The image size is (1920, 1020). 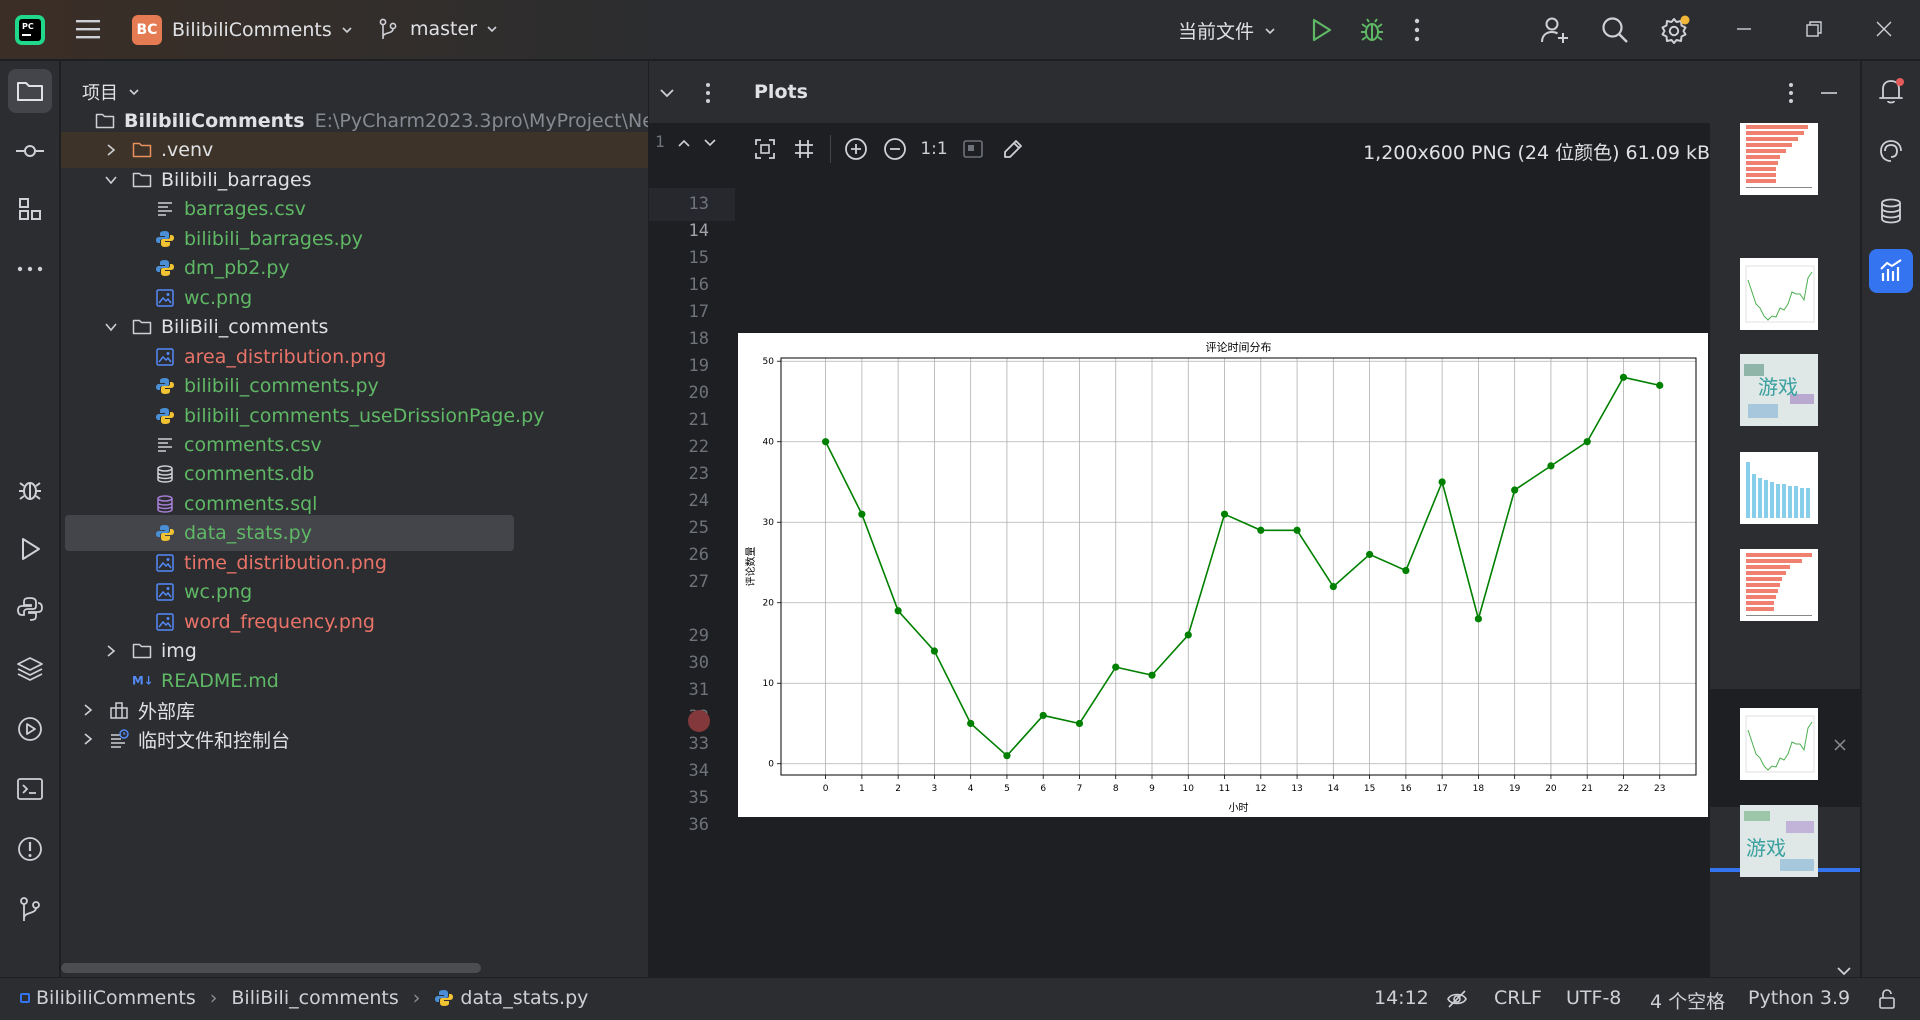 What do you see at coordinates (1779, 744) in the screenshot?
I see `plot-thumbnail-selected` at bounding box center [1779, 744].